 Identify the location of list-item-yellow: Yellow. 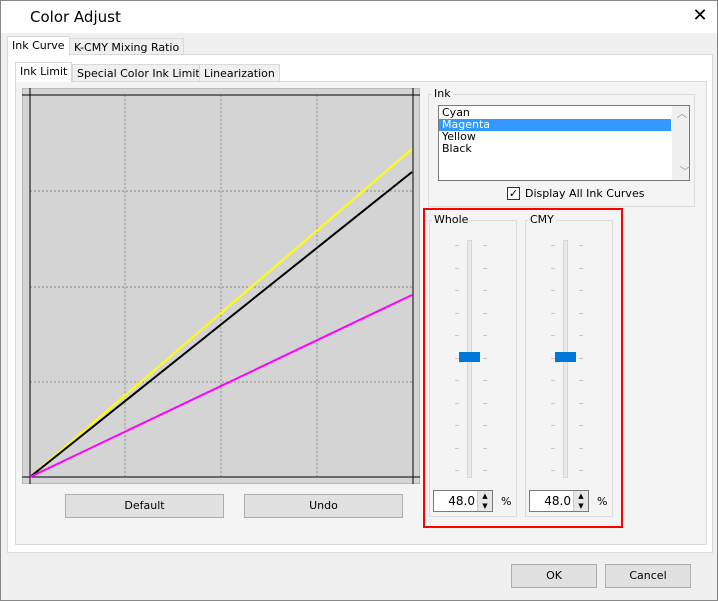
(564, 137).